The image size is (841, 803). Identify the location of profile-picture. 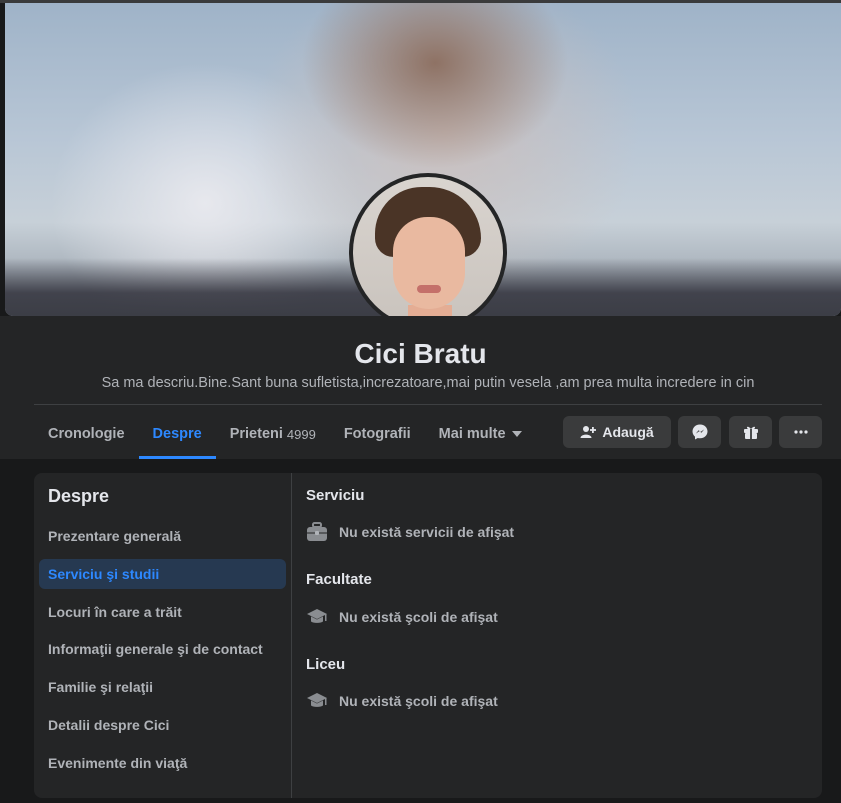
(428, 252).